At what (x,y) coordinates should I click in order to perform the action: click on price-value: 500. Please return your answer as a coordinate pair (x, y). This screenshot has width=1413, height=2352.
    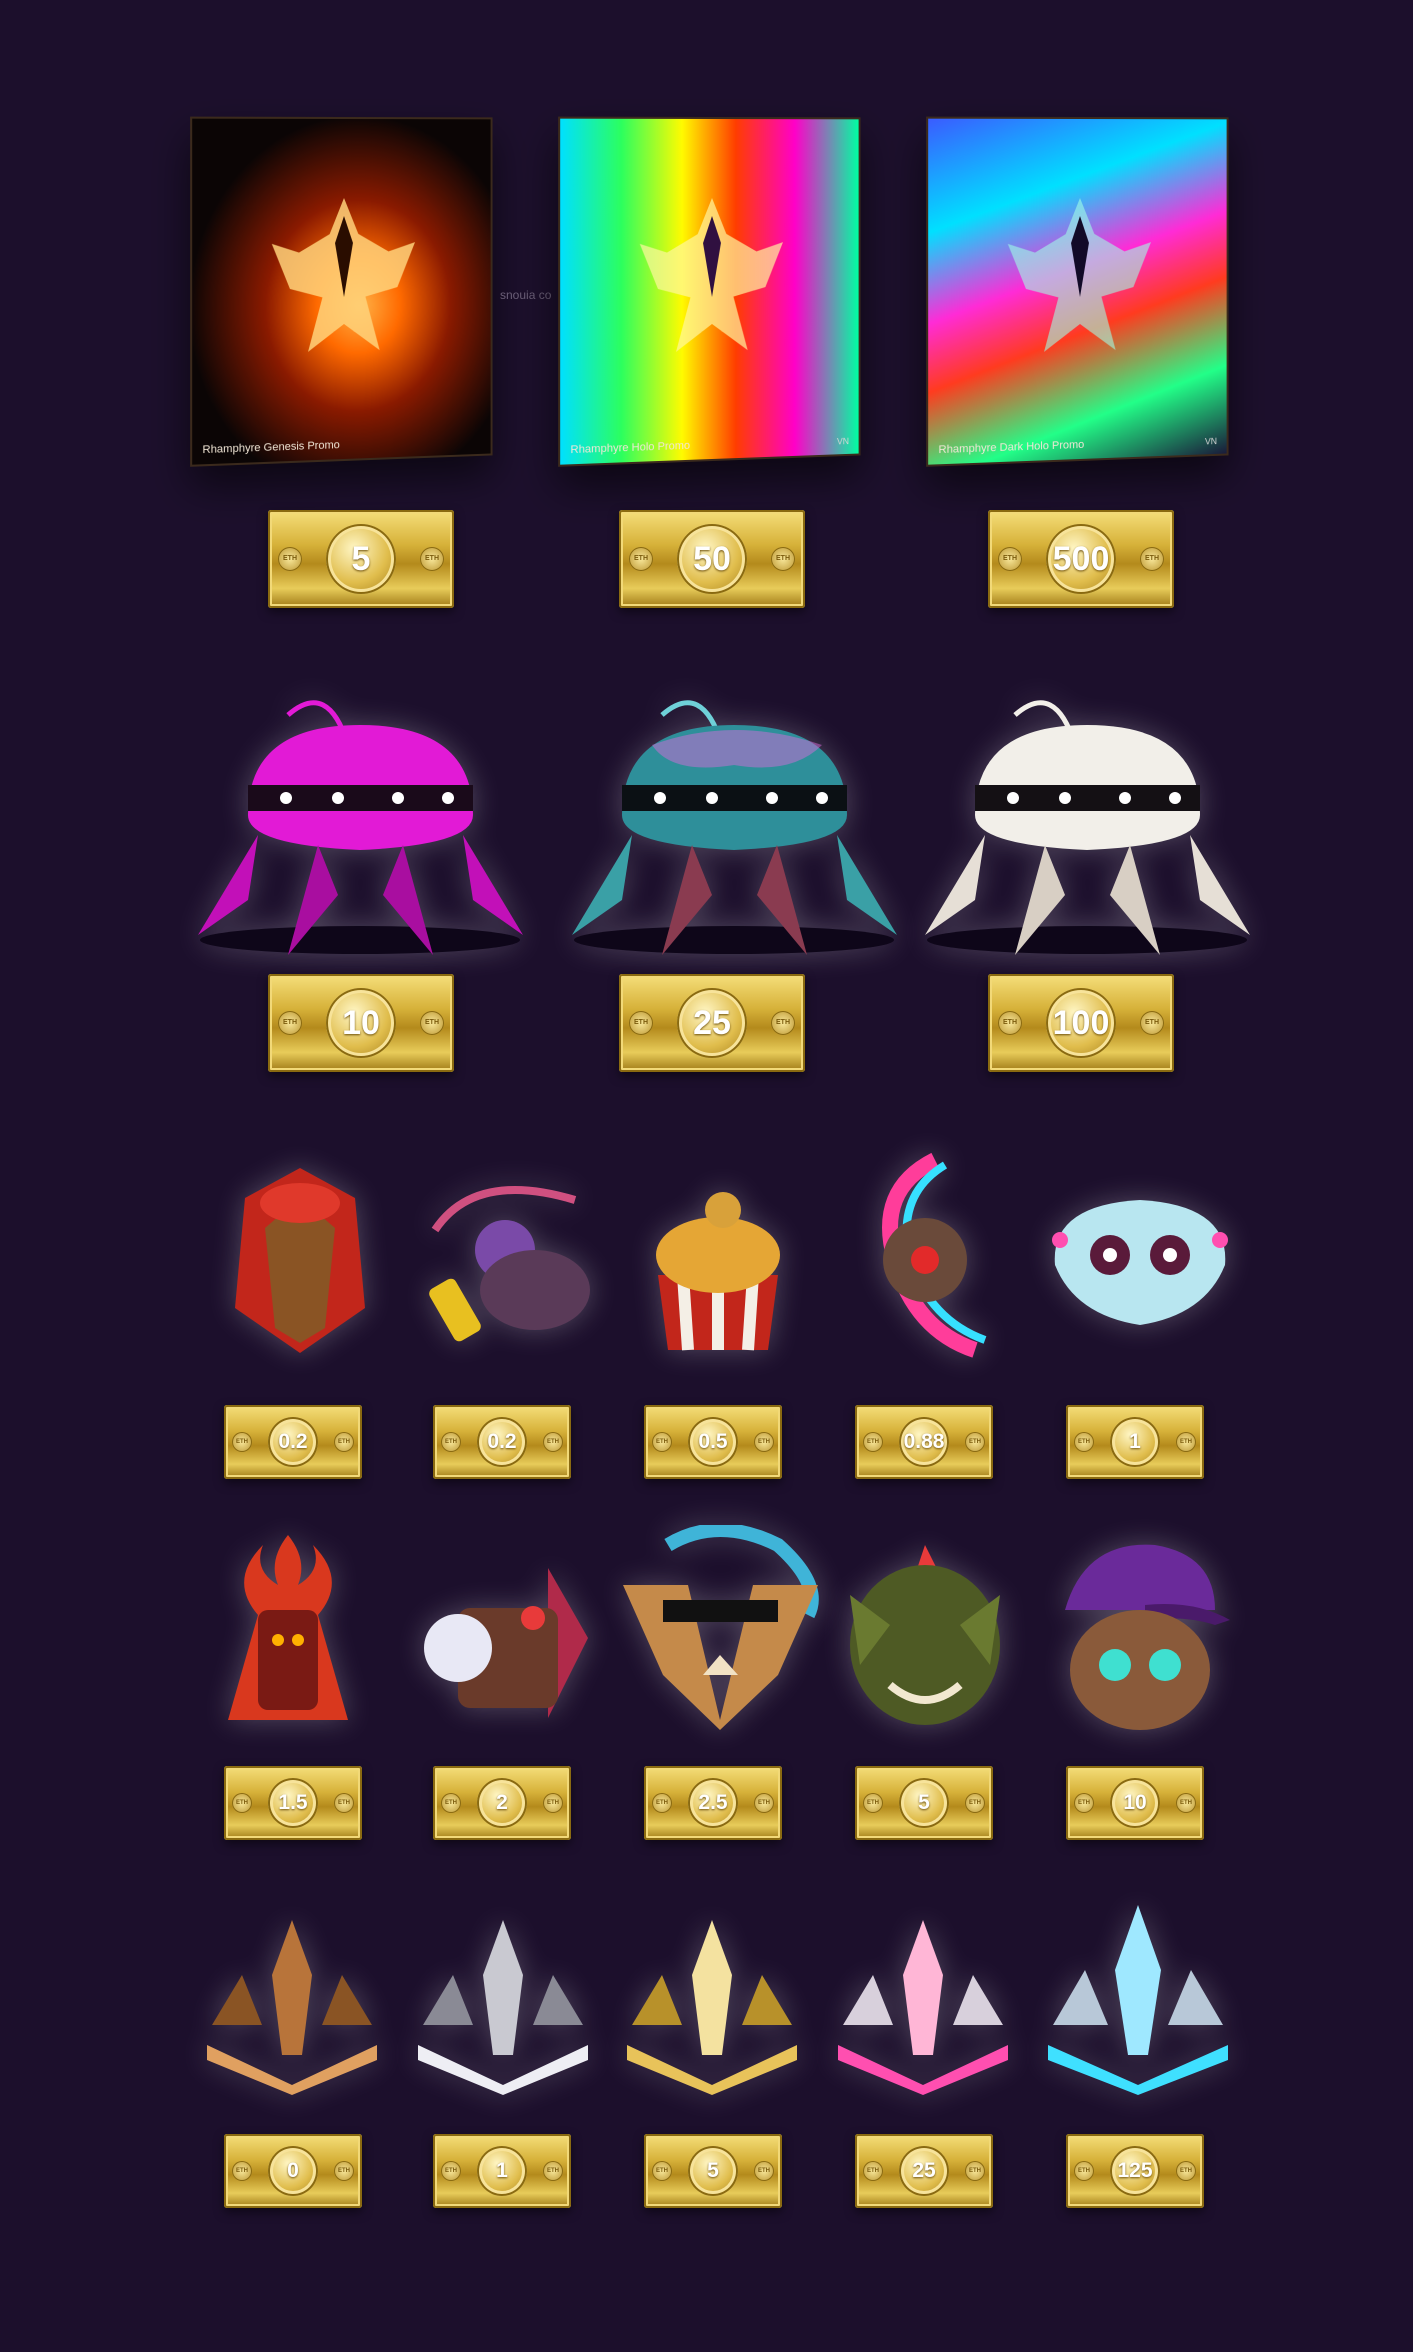
    Looking at the image, I should click on (1081, 559).